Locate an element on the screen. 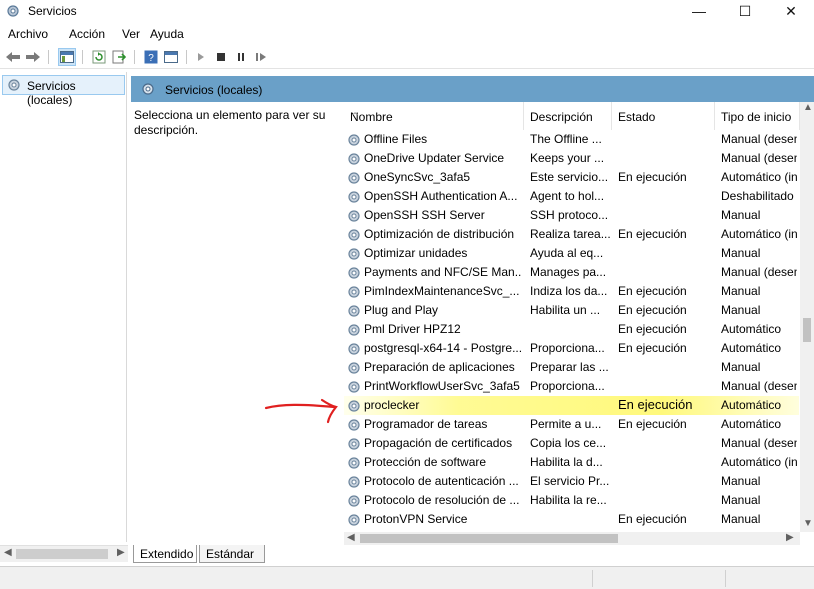 Image resolution: width=814 pixels, height=589 pixels. status-divider is located at coordinates (592, 578).